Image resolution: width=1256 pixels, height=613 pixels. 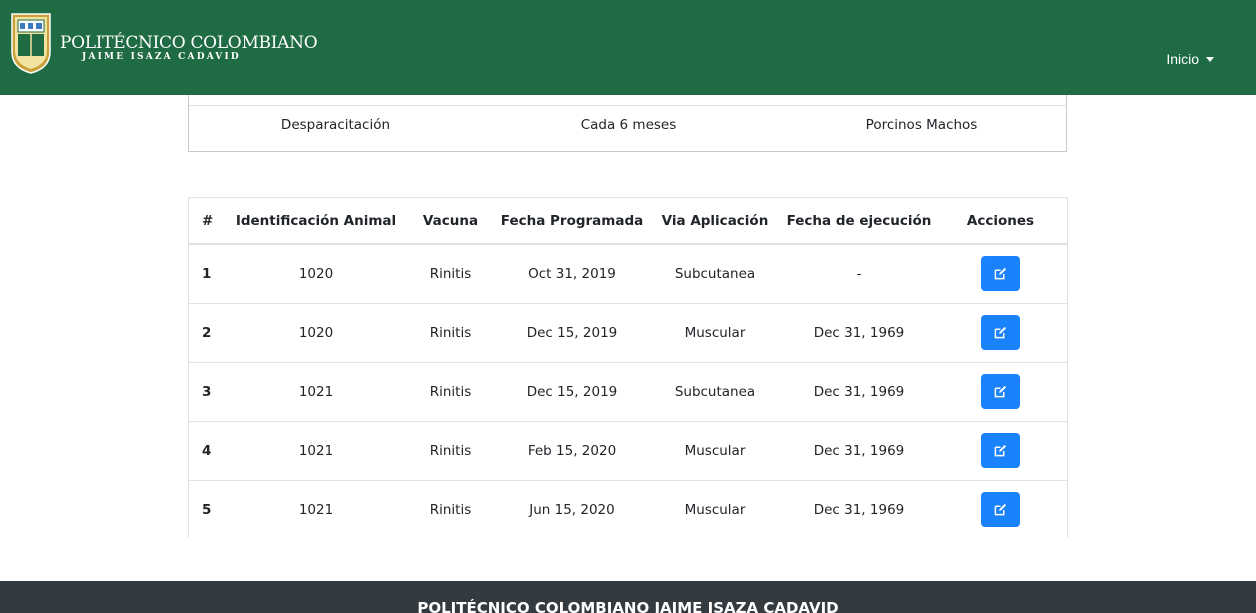 I want to click on cell-num: 1, so click(x=209, y=274).